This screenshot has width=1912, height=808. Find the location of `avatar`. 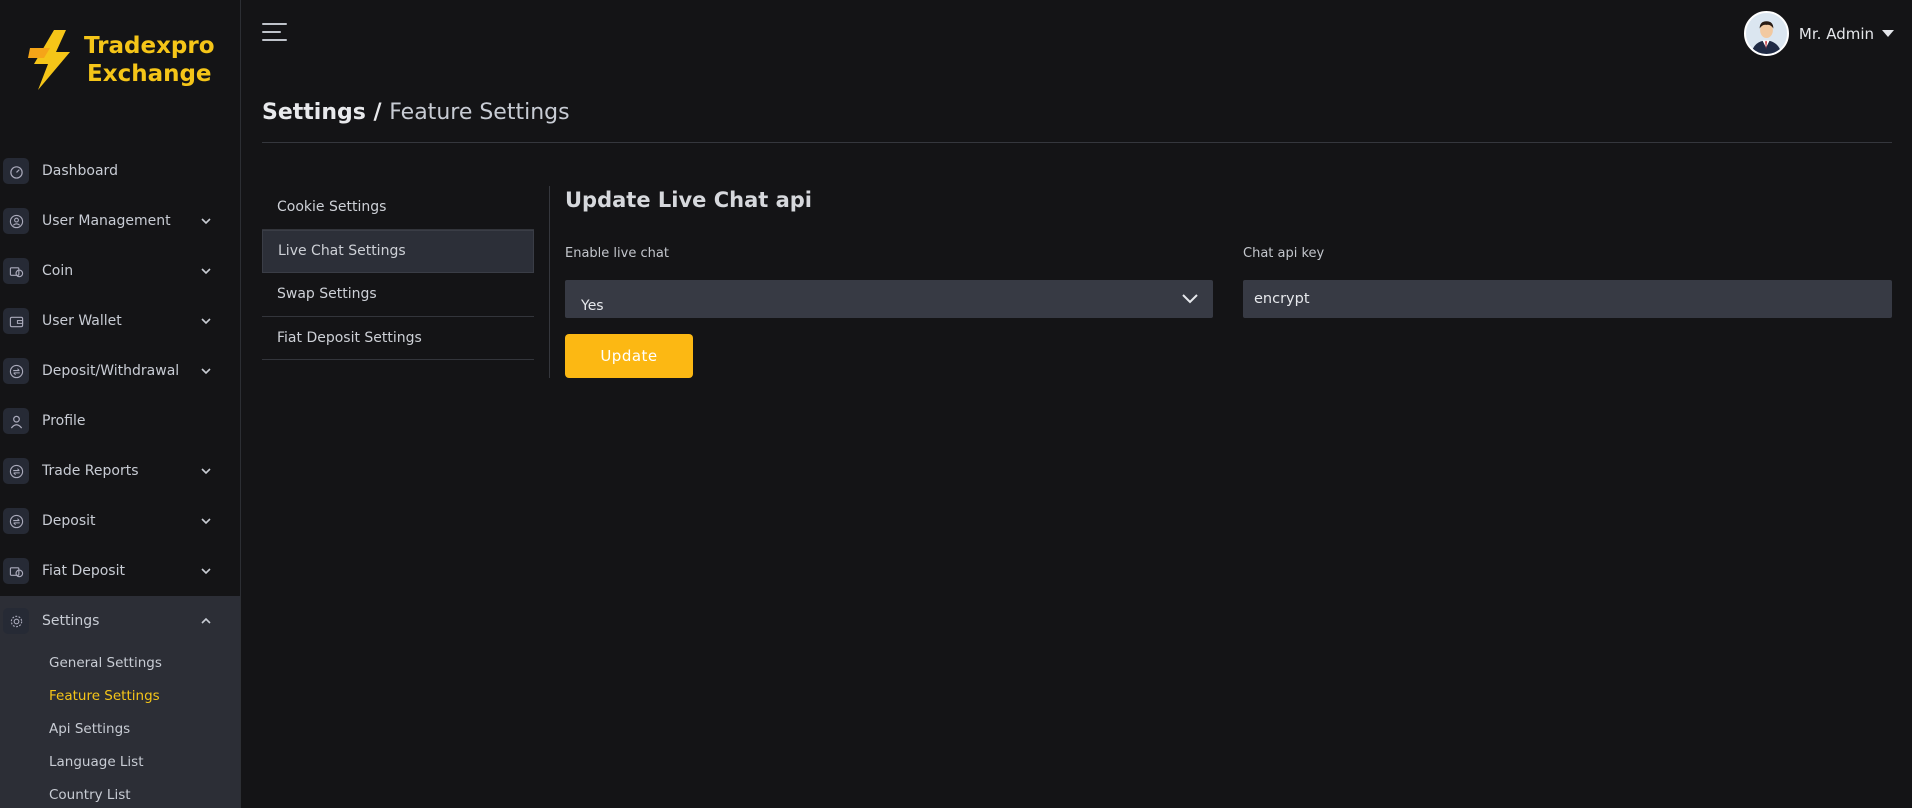

avatar is located at coordinates (1766, 33).